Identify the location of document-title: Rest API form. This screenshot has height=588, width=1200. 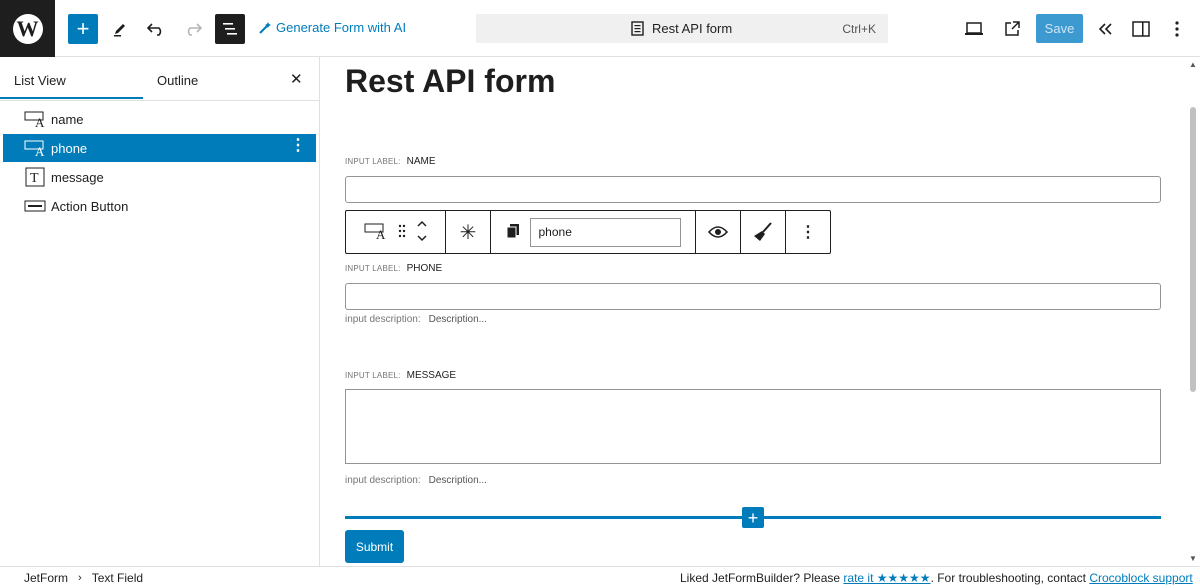
(681, 28).